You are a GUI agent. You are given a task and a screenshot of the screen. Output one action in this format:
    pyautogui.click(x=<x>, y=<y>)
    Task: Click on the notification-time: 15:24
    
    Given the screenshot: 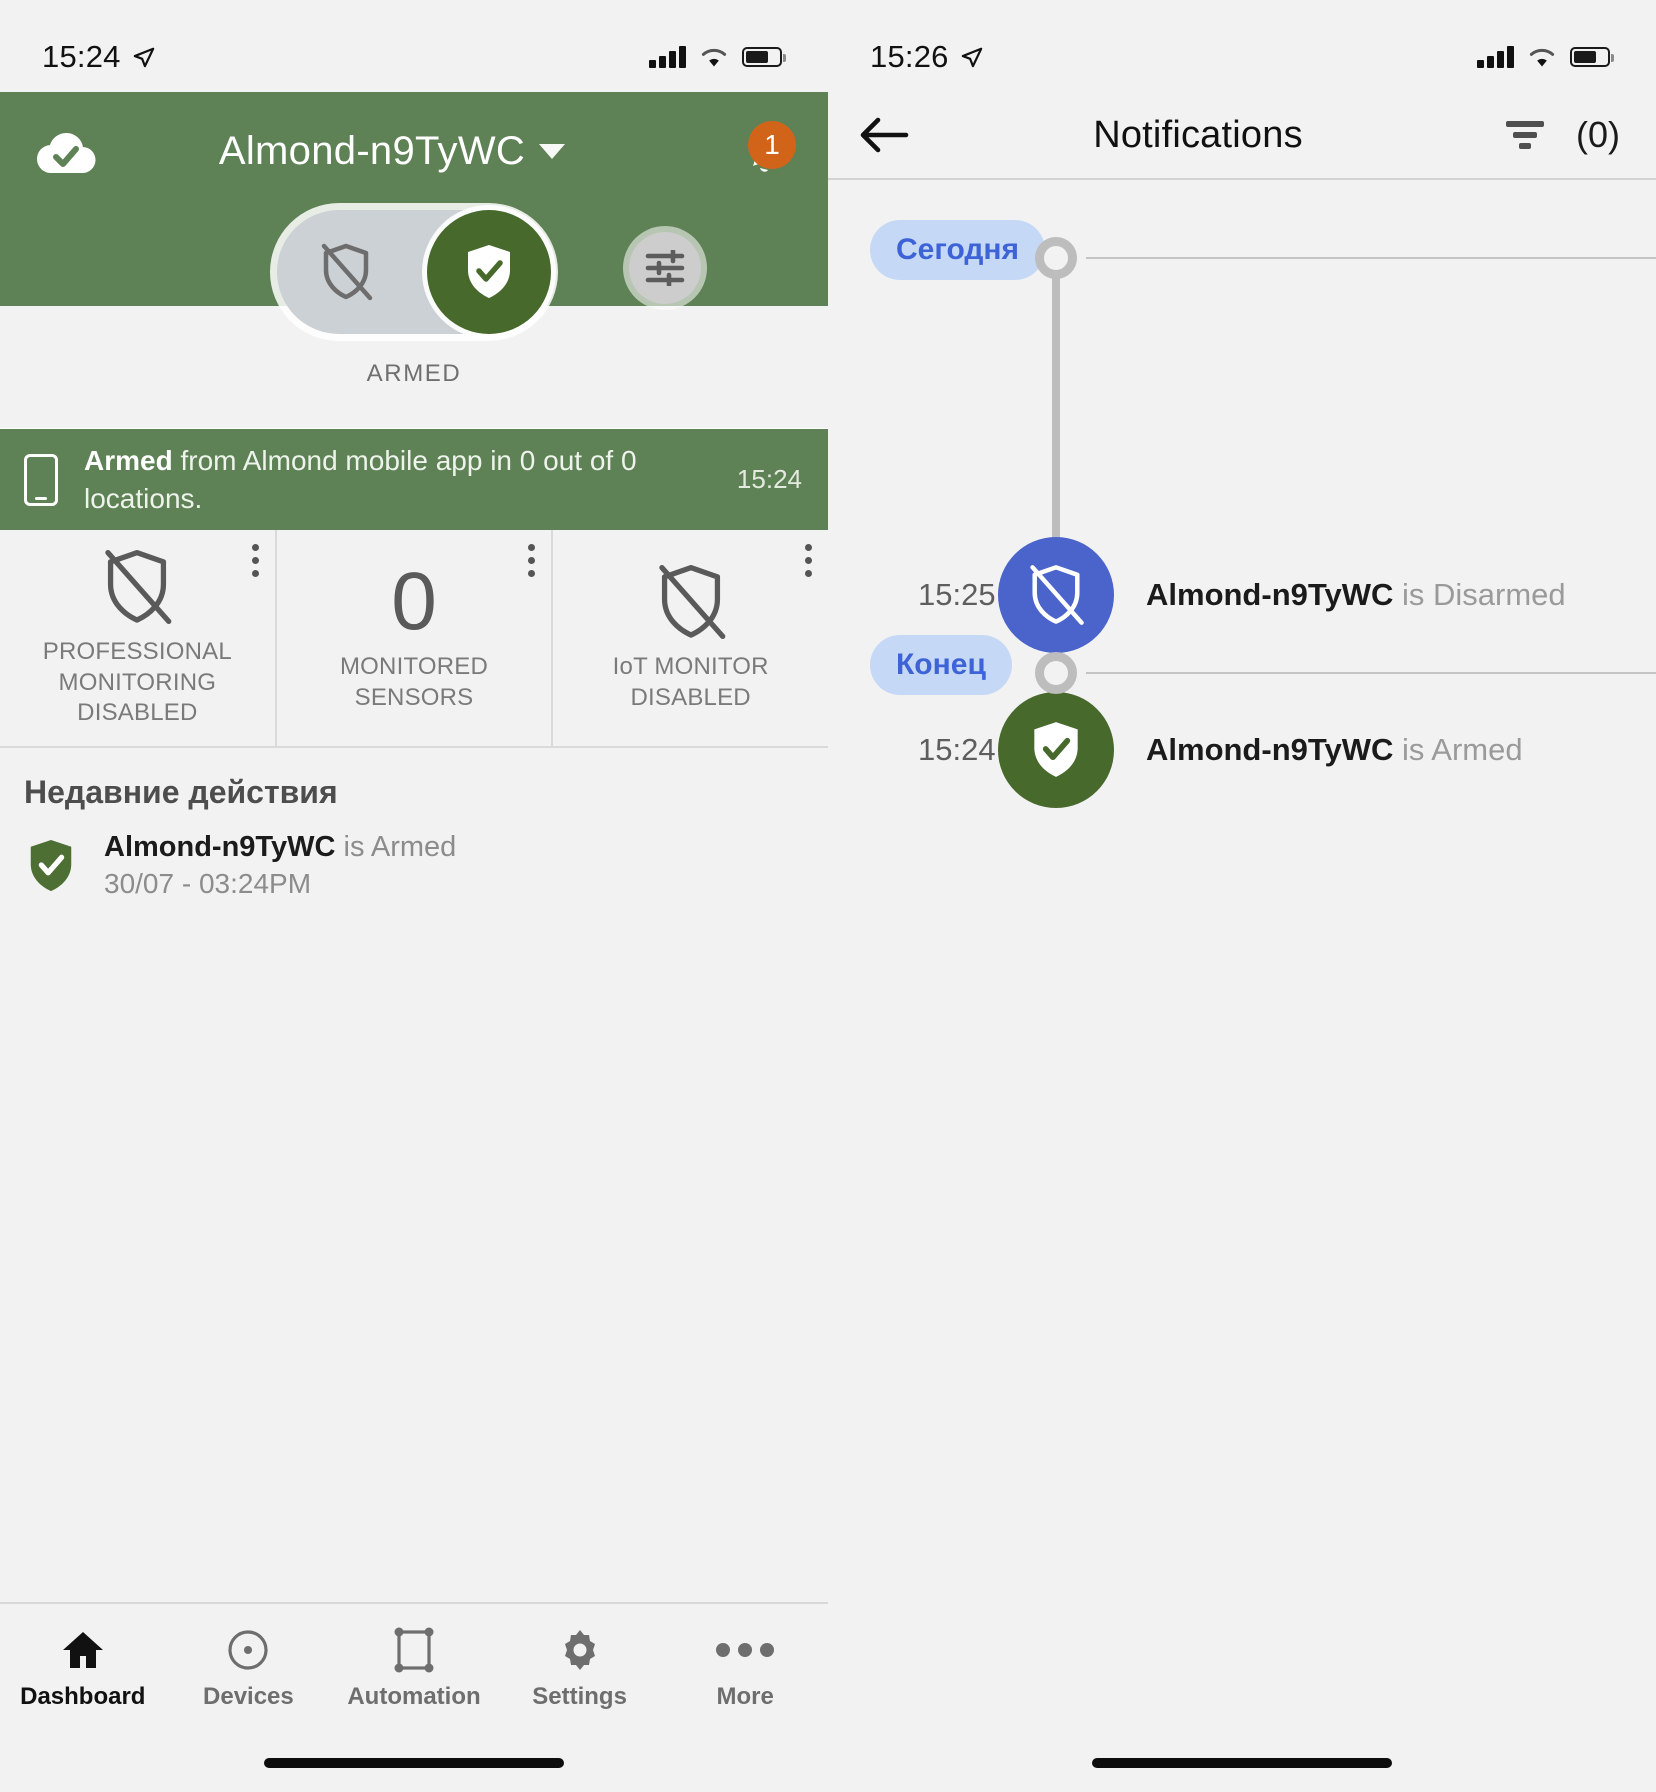 What is the action you would take?
    pyautogui.click(x=957, y=749)
    